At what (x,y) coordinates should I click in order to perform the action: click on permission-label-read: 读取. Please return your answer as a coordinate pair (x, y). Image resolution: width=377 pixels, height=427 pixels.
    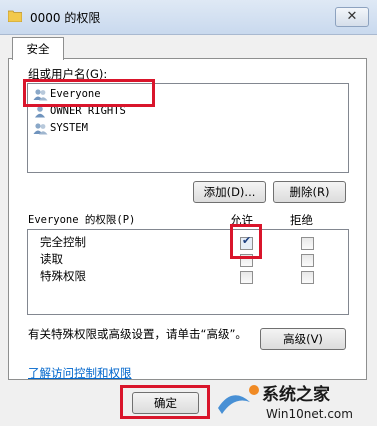
    Looking at the image, I should click on (51, 259).